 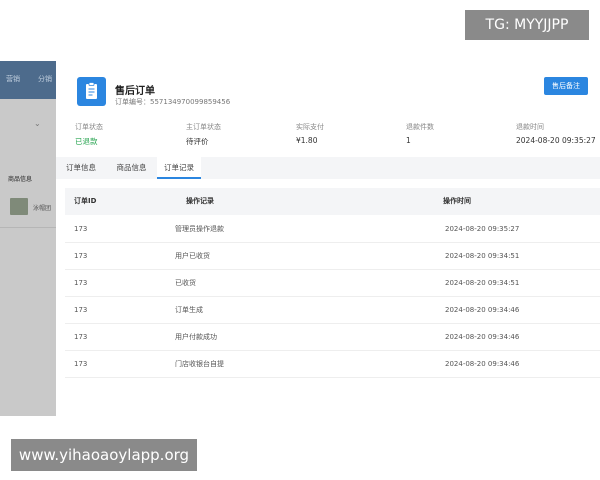 What do you see at coordinates (530, 127) in the screenshot?
I see `refund-time-label: 退款时间` at bounding box center [530, 127].